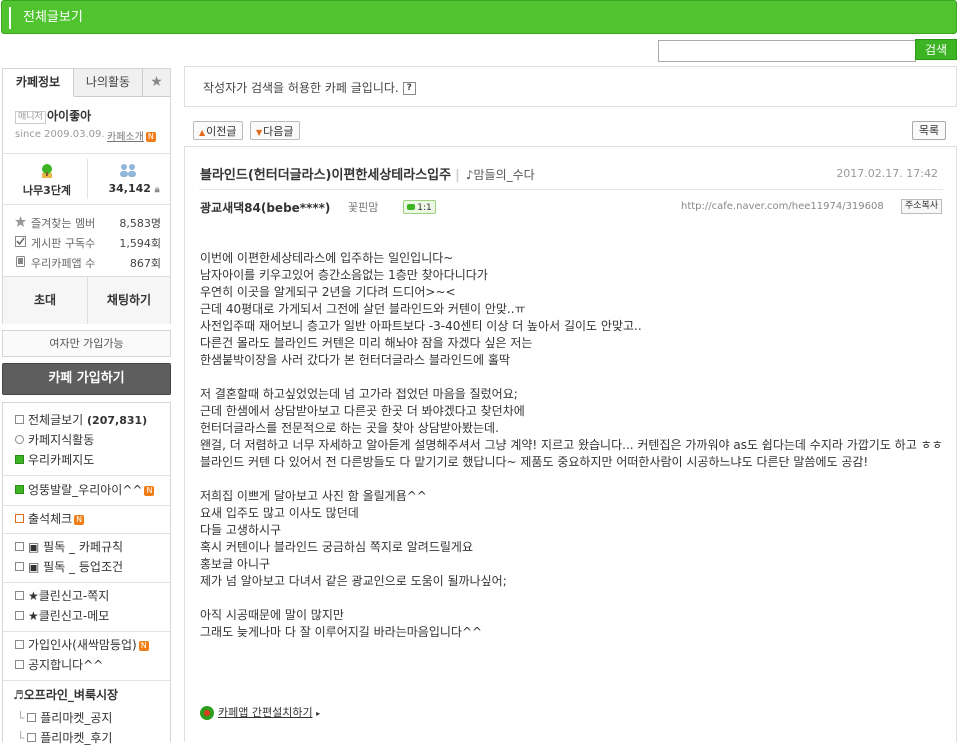 This screenshot has height=746, width=964. Describe the element at coordinates (936, 49) in the screenshot. I see `search-button: 검색` at that location.